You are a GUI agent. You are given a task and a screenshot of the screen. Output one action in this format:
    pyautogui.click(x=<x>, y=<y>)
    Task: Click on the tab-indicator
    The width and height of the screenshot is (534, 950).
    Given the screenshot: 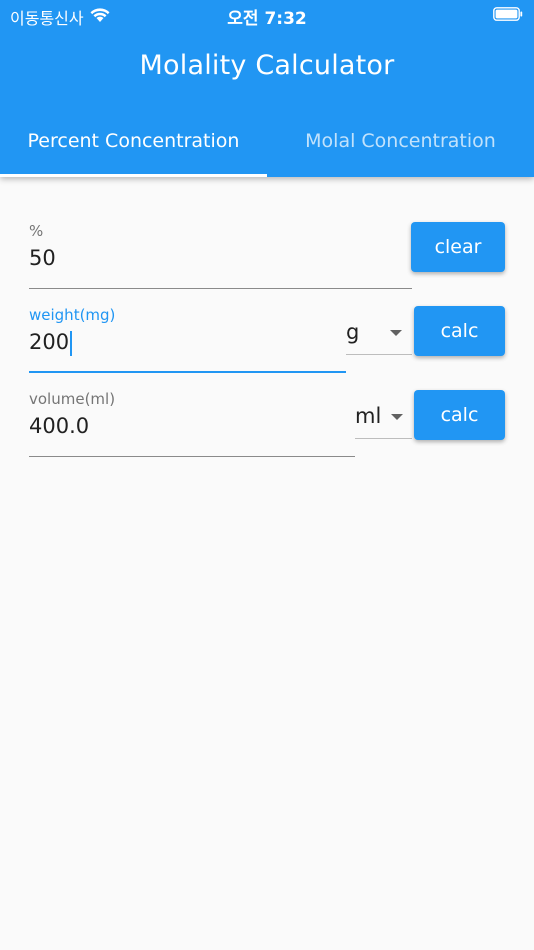 What is the action you would take?
    pyautogui.click(x=133, y=175)
    